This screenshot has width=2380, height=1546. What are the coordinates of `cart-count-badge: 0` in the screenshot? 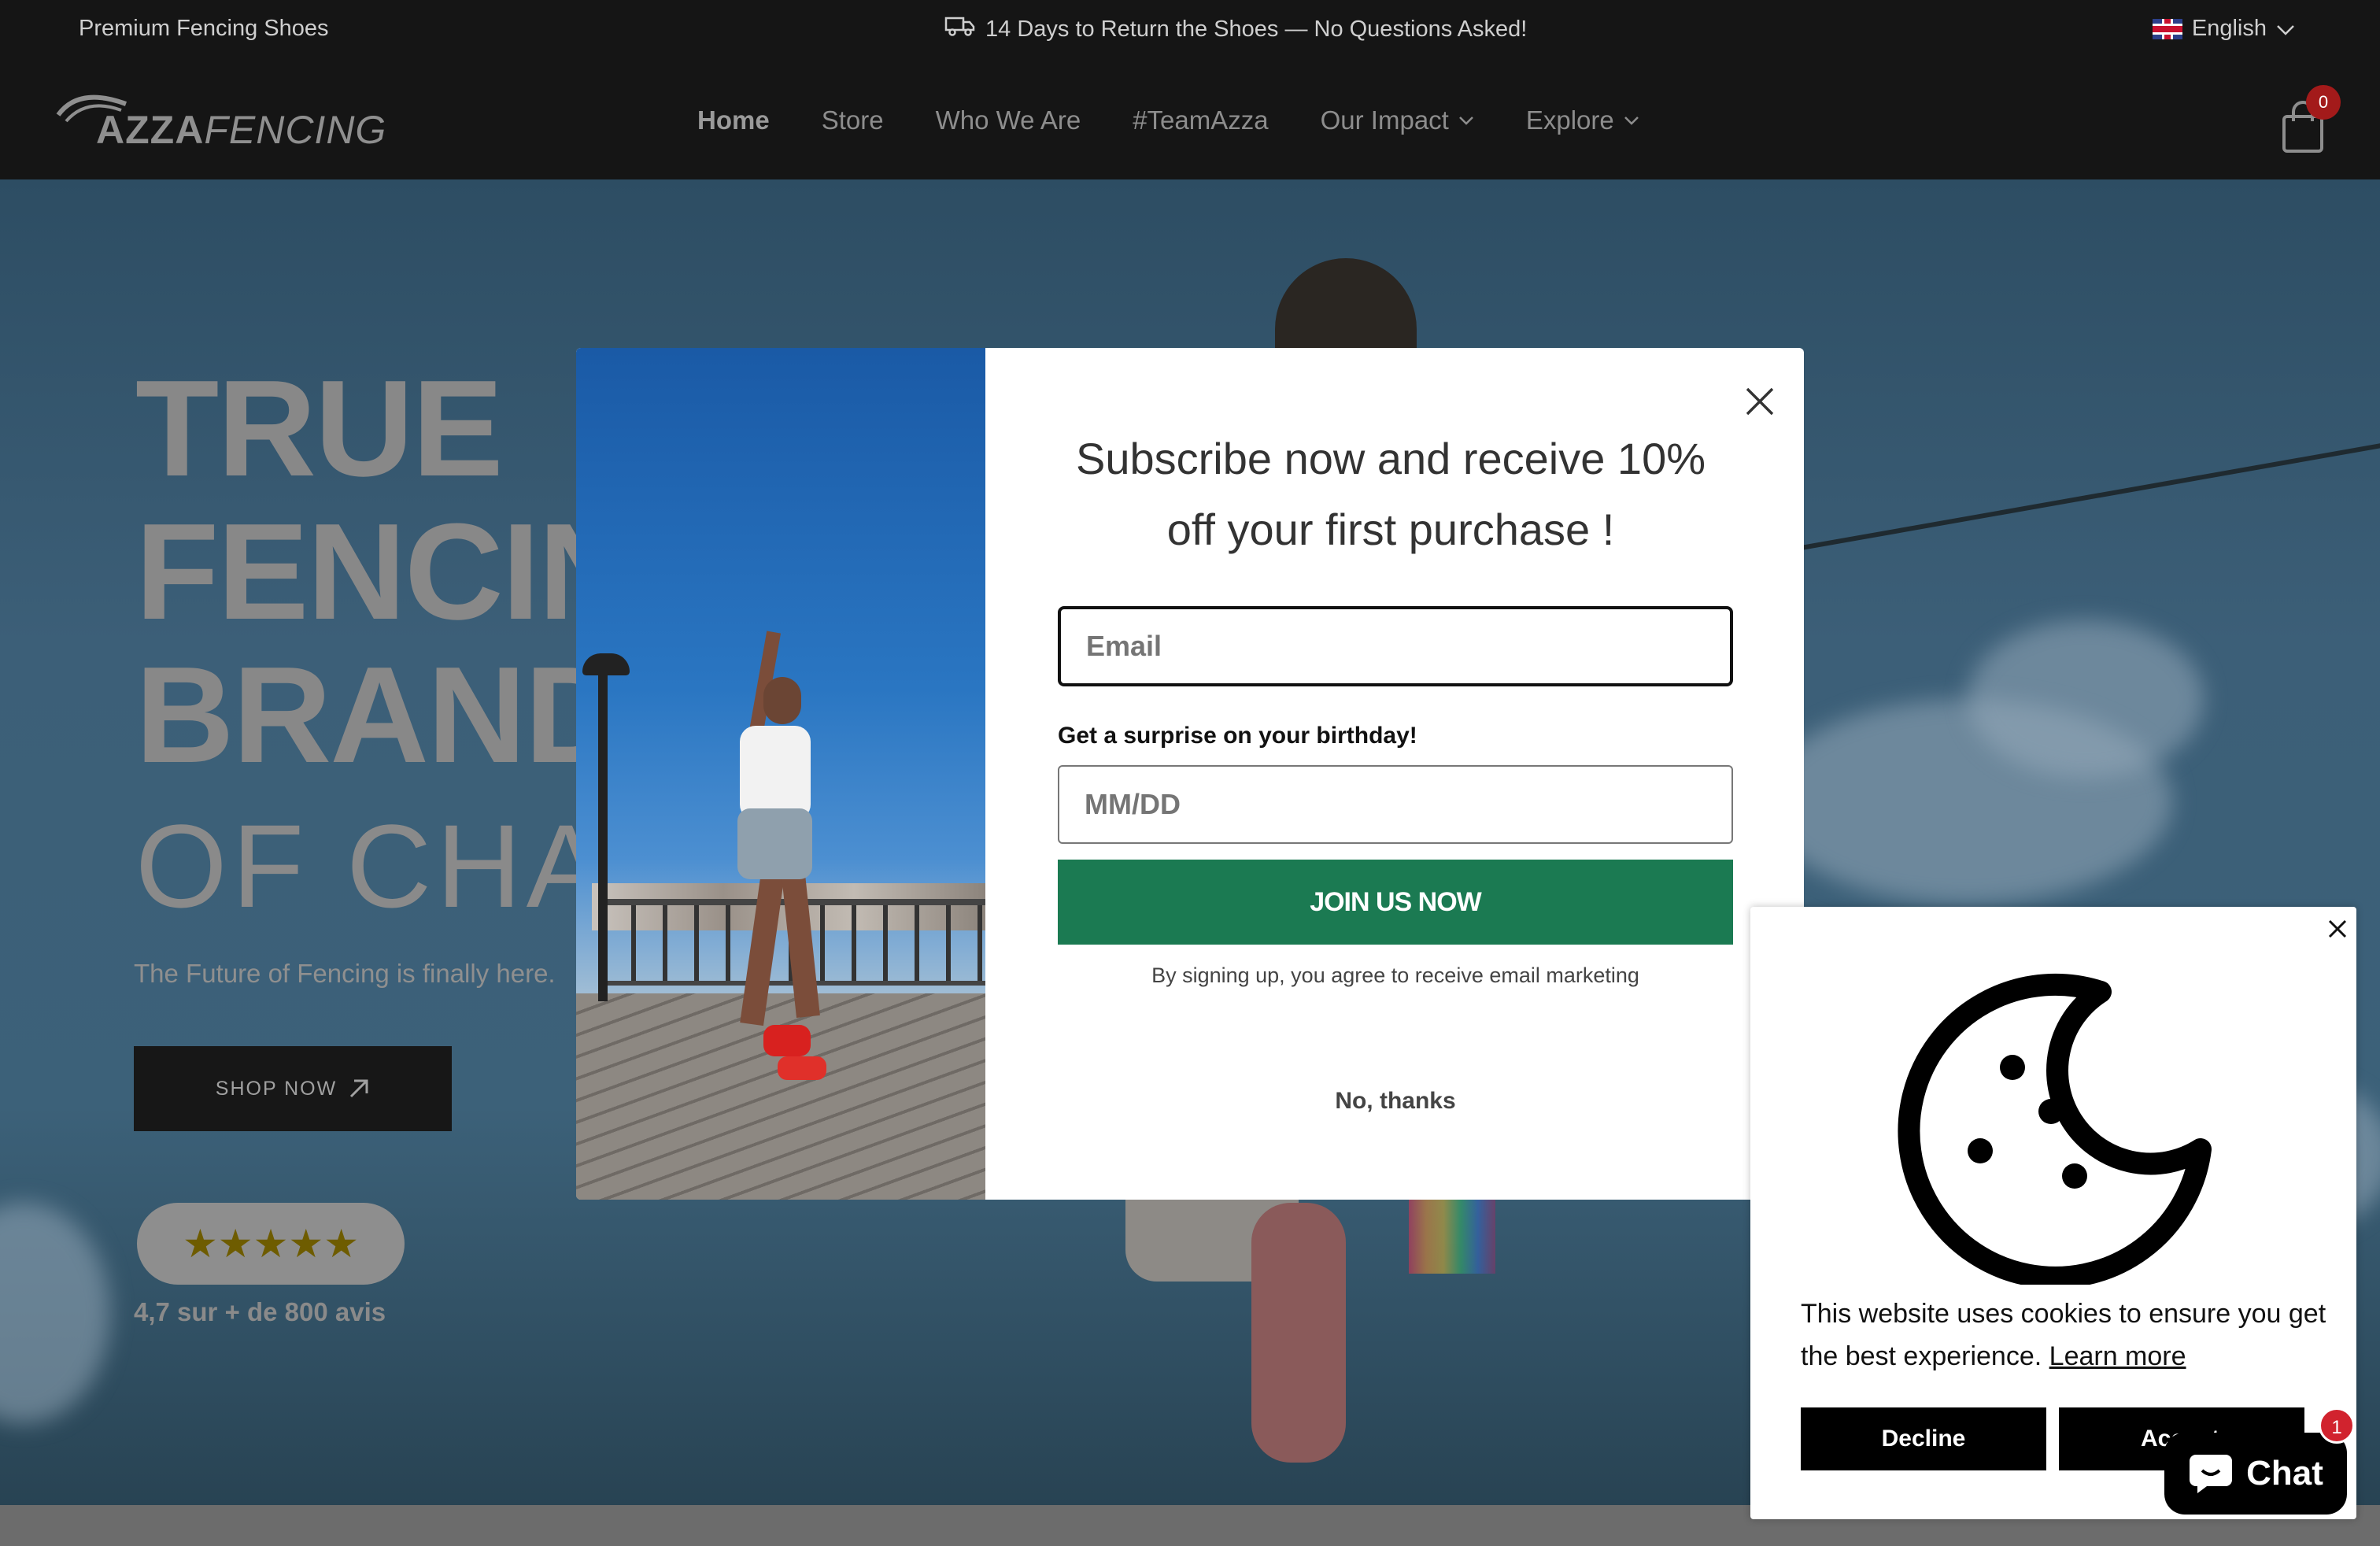 It's located at (2323, 103).